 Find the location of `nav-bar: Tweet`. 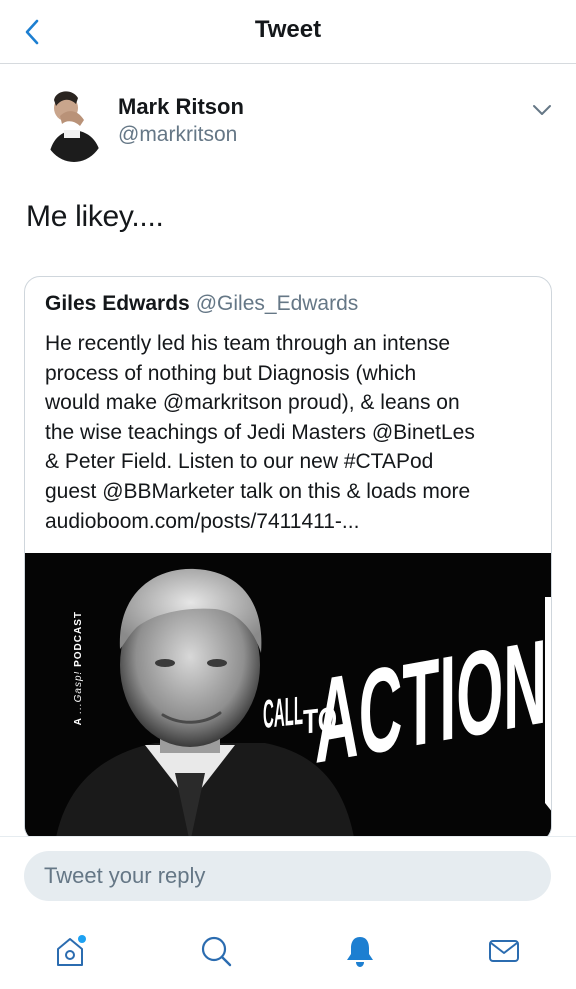

nav-bar: Tweet is located at coordinates (288, 32).